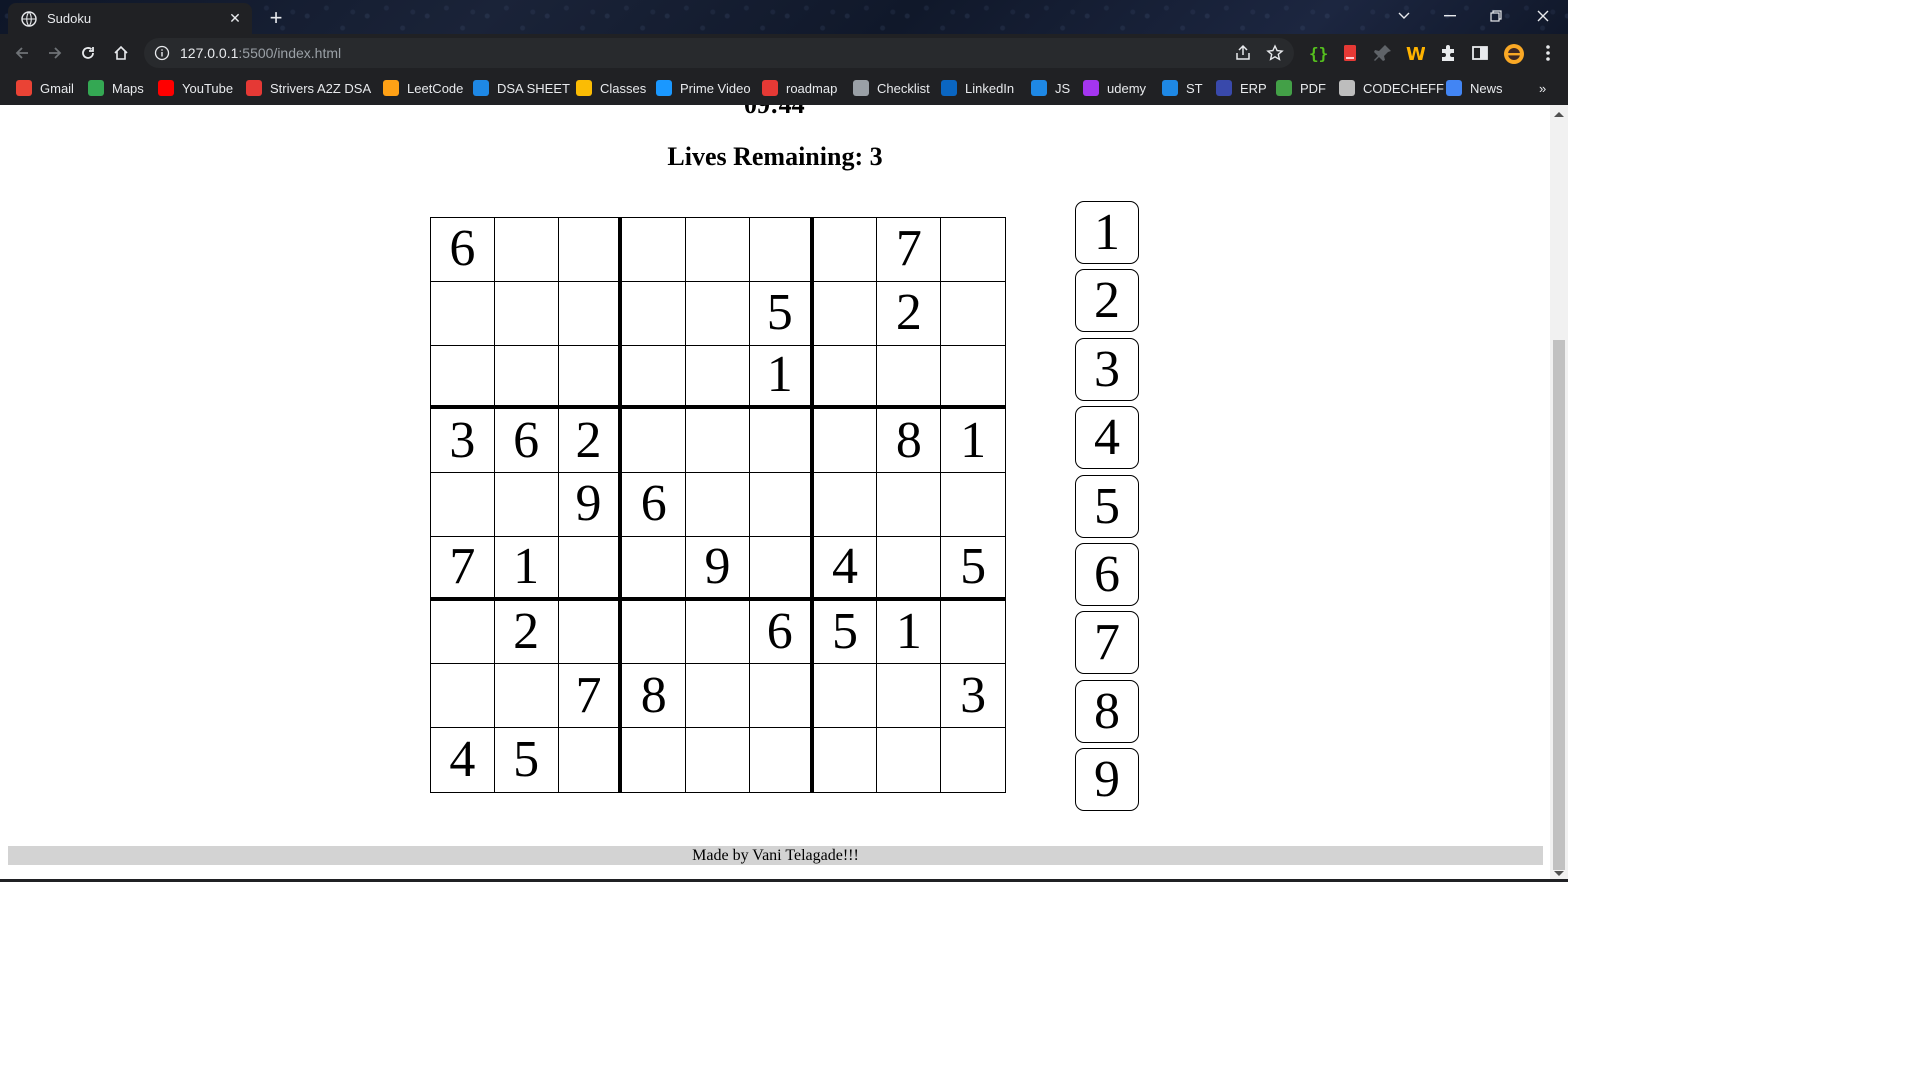 This screenshot has height=1080, width=1920. What do you see at coordinates (463, 505) in the screenshot?
I see `sudoku-cell-r5-c1` at bounding box center [463, 505].